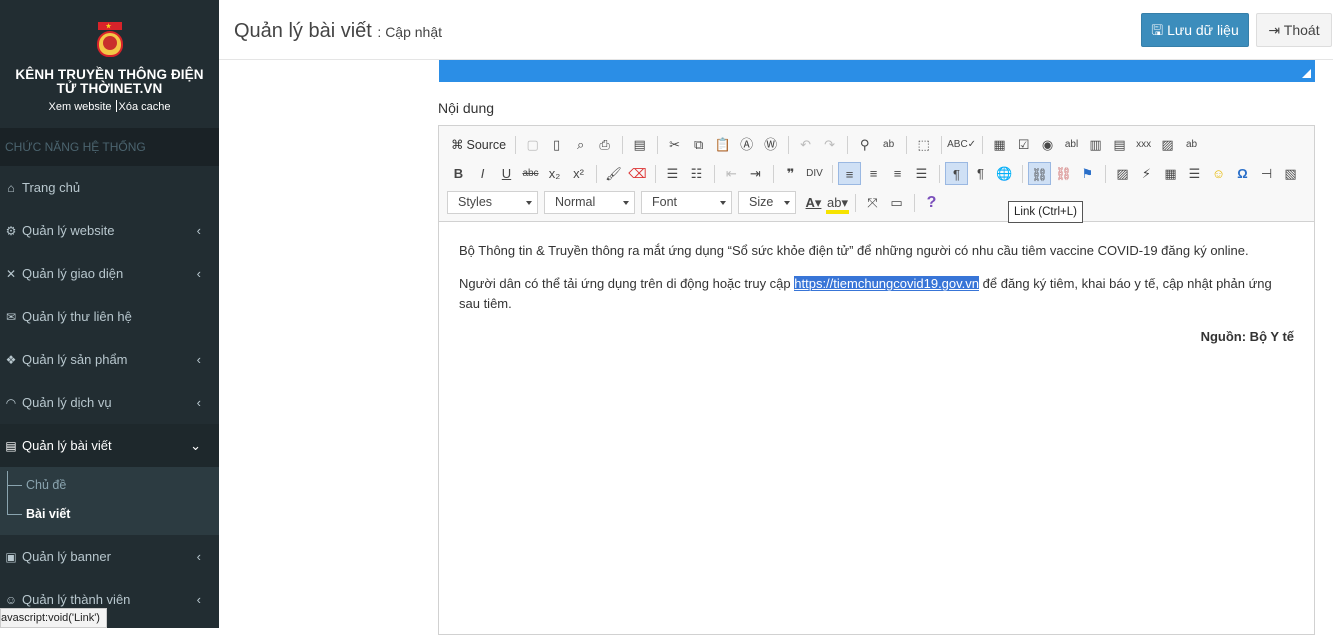 This screenshot has height=635, width=1333. I want to click on image-button-icon: ▨, so click(1167, 144).